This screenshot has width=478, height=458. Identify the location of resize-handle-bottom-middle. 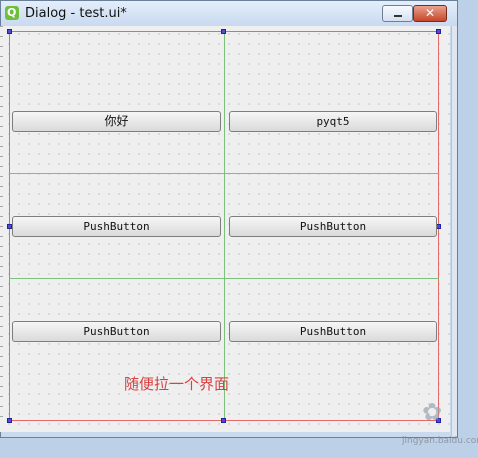
(223, 420).